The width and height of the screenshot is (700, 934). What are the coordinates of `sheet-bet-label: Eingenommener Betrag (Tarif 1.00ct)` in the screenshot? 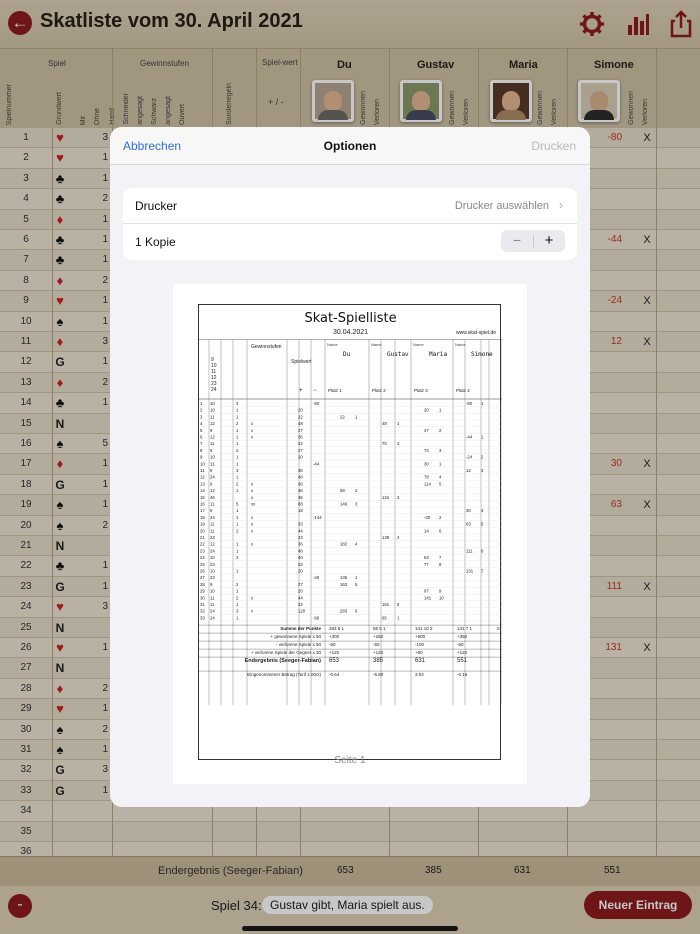 It's located at (284, 674).